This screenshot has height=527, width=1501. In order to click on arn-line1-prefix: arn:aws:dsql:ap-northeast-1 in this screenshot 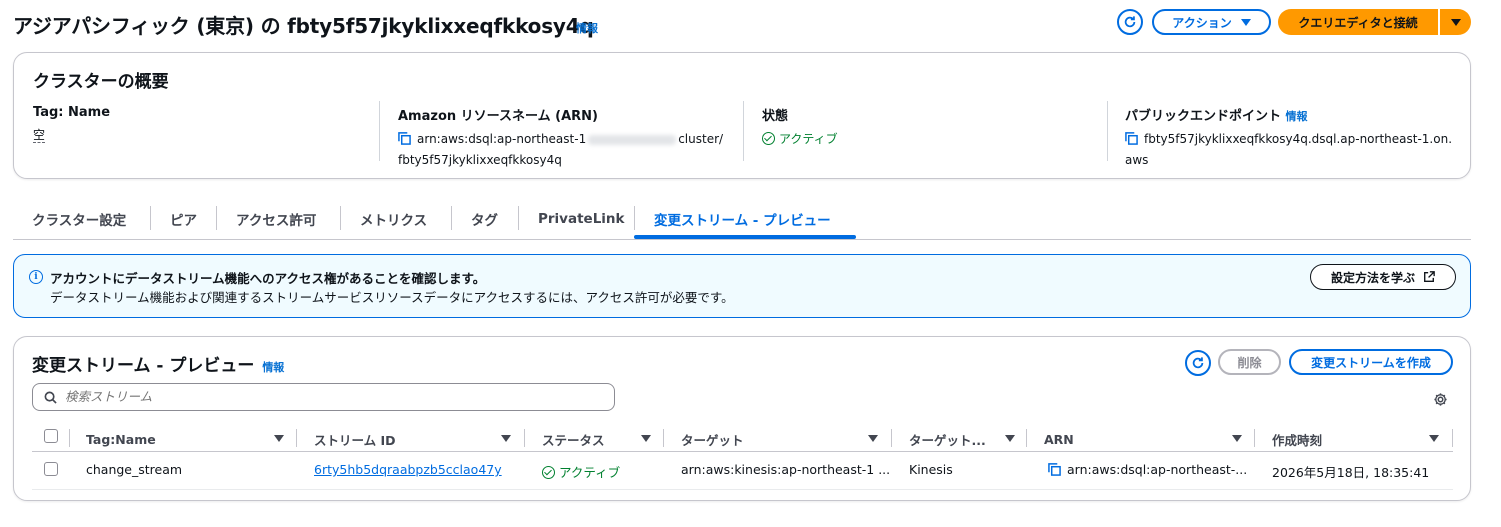, I will do `click(502, 139)`.